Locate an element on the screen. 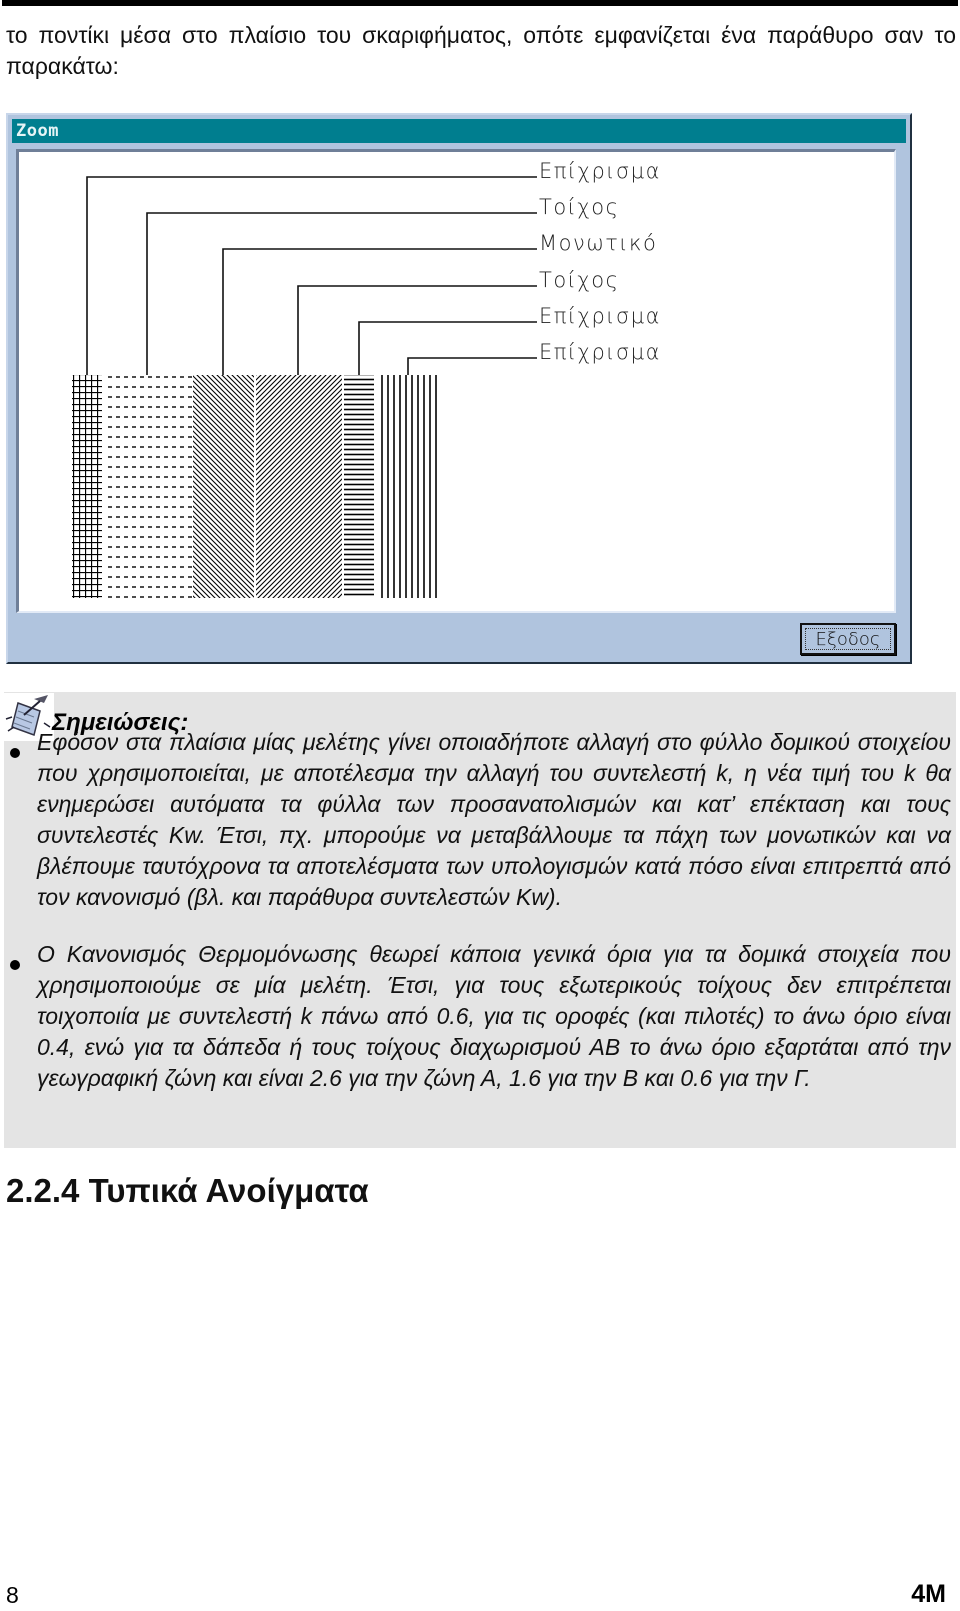 The height and width of the screenshot is (1611, 960). dialog-titlebar: Zoom is located at coordinates (459, 131).